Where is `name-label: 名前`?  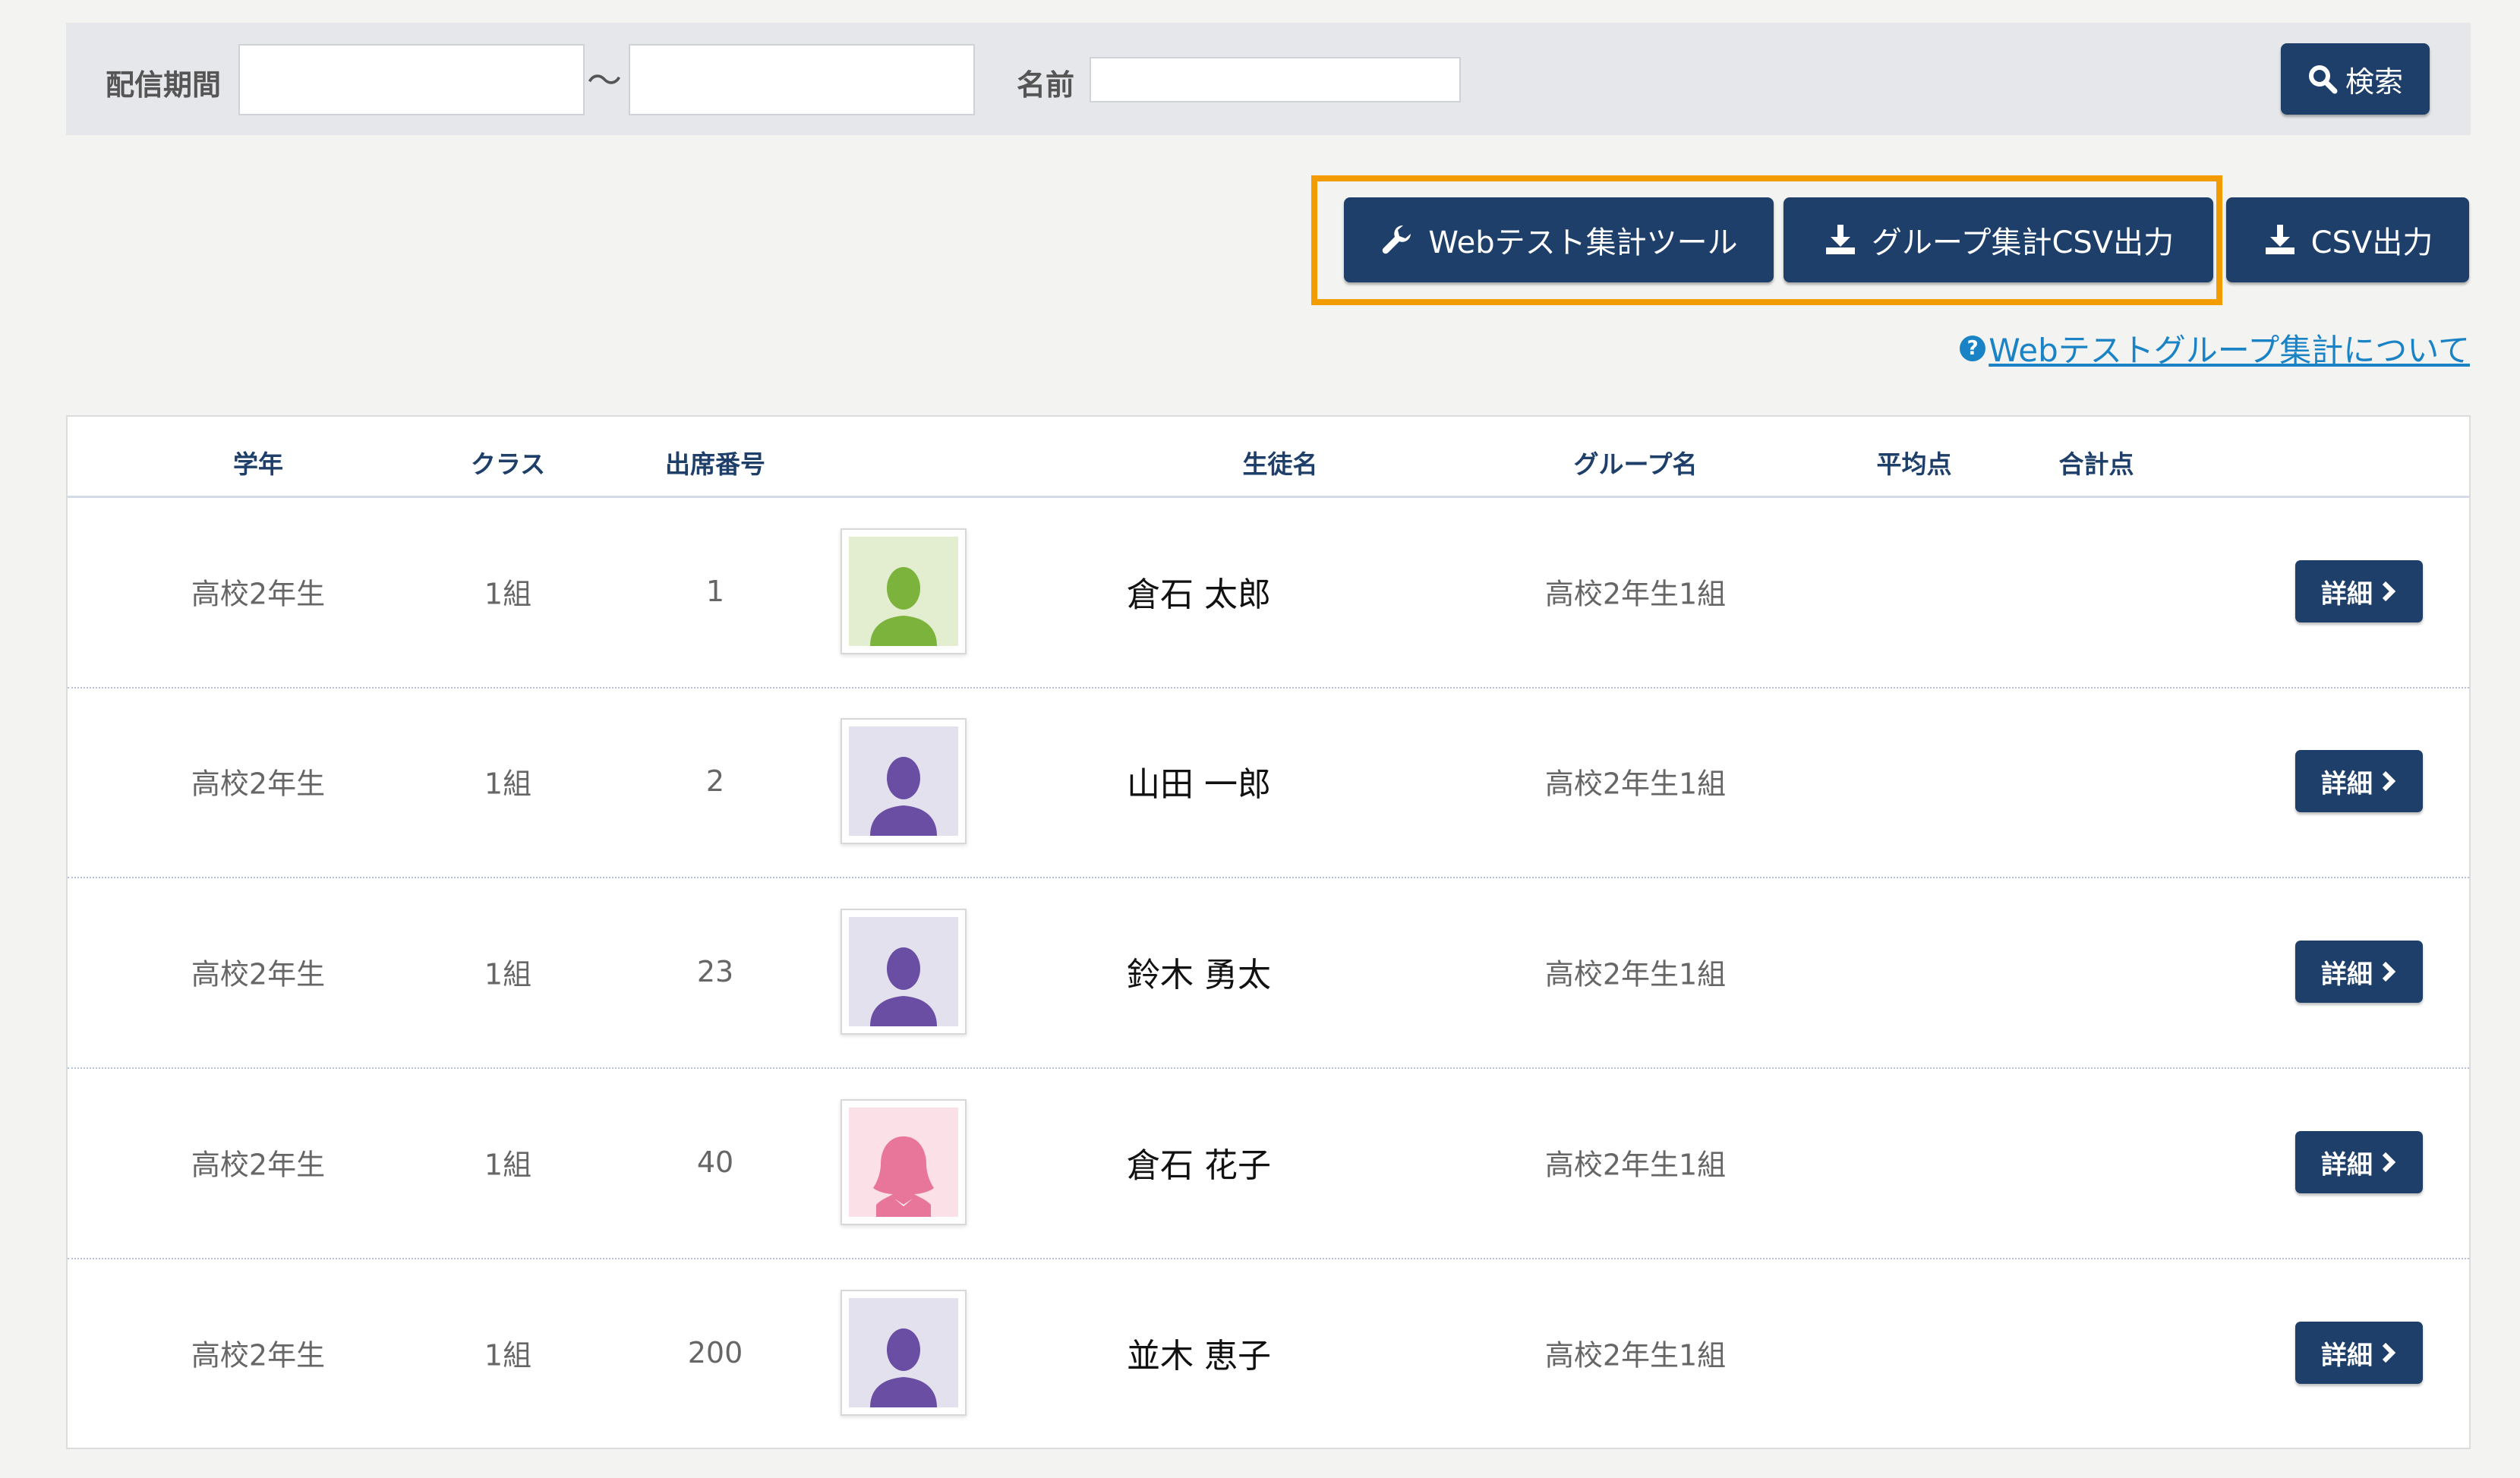 name-label: 名前 is located at coordinates (1046, 85).